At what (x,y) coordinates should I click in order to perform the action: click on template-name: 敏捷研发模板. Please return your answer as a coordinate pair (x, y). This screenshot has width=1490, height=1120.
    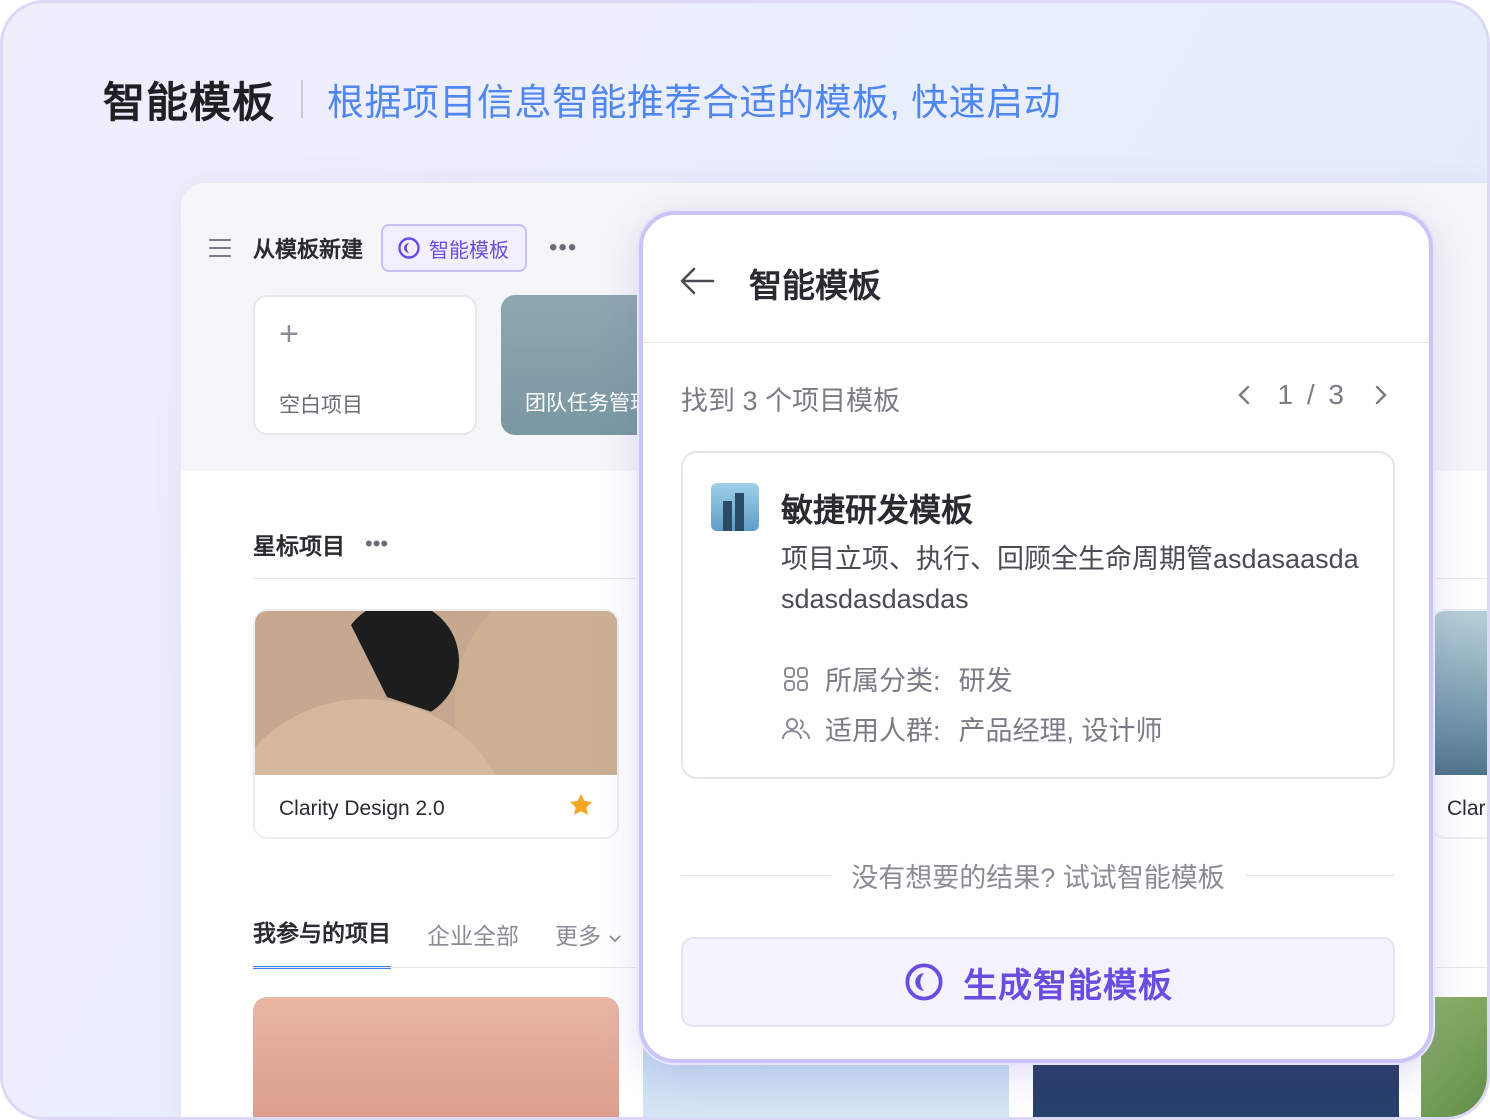
    Looking at the image, I should click on (877, 510).